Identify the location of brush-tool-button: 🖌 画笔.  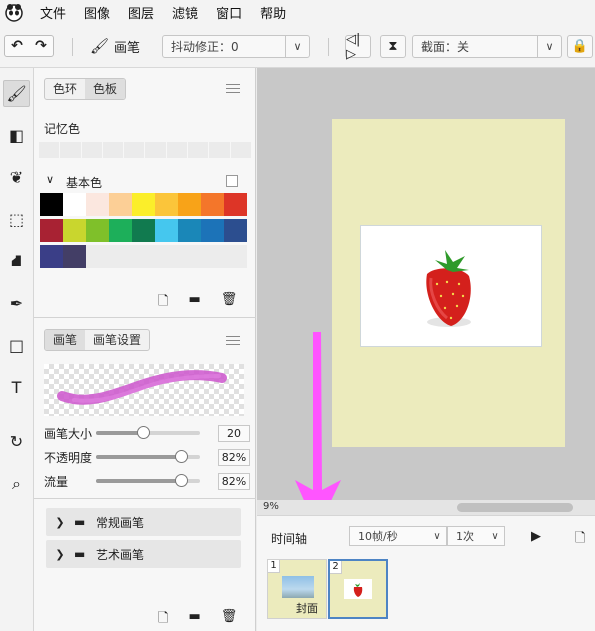
(115, 46).